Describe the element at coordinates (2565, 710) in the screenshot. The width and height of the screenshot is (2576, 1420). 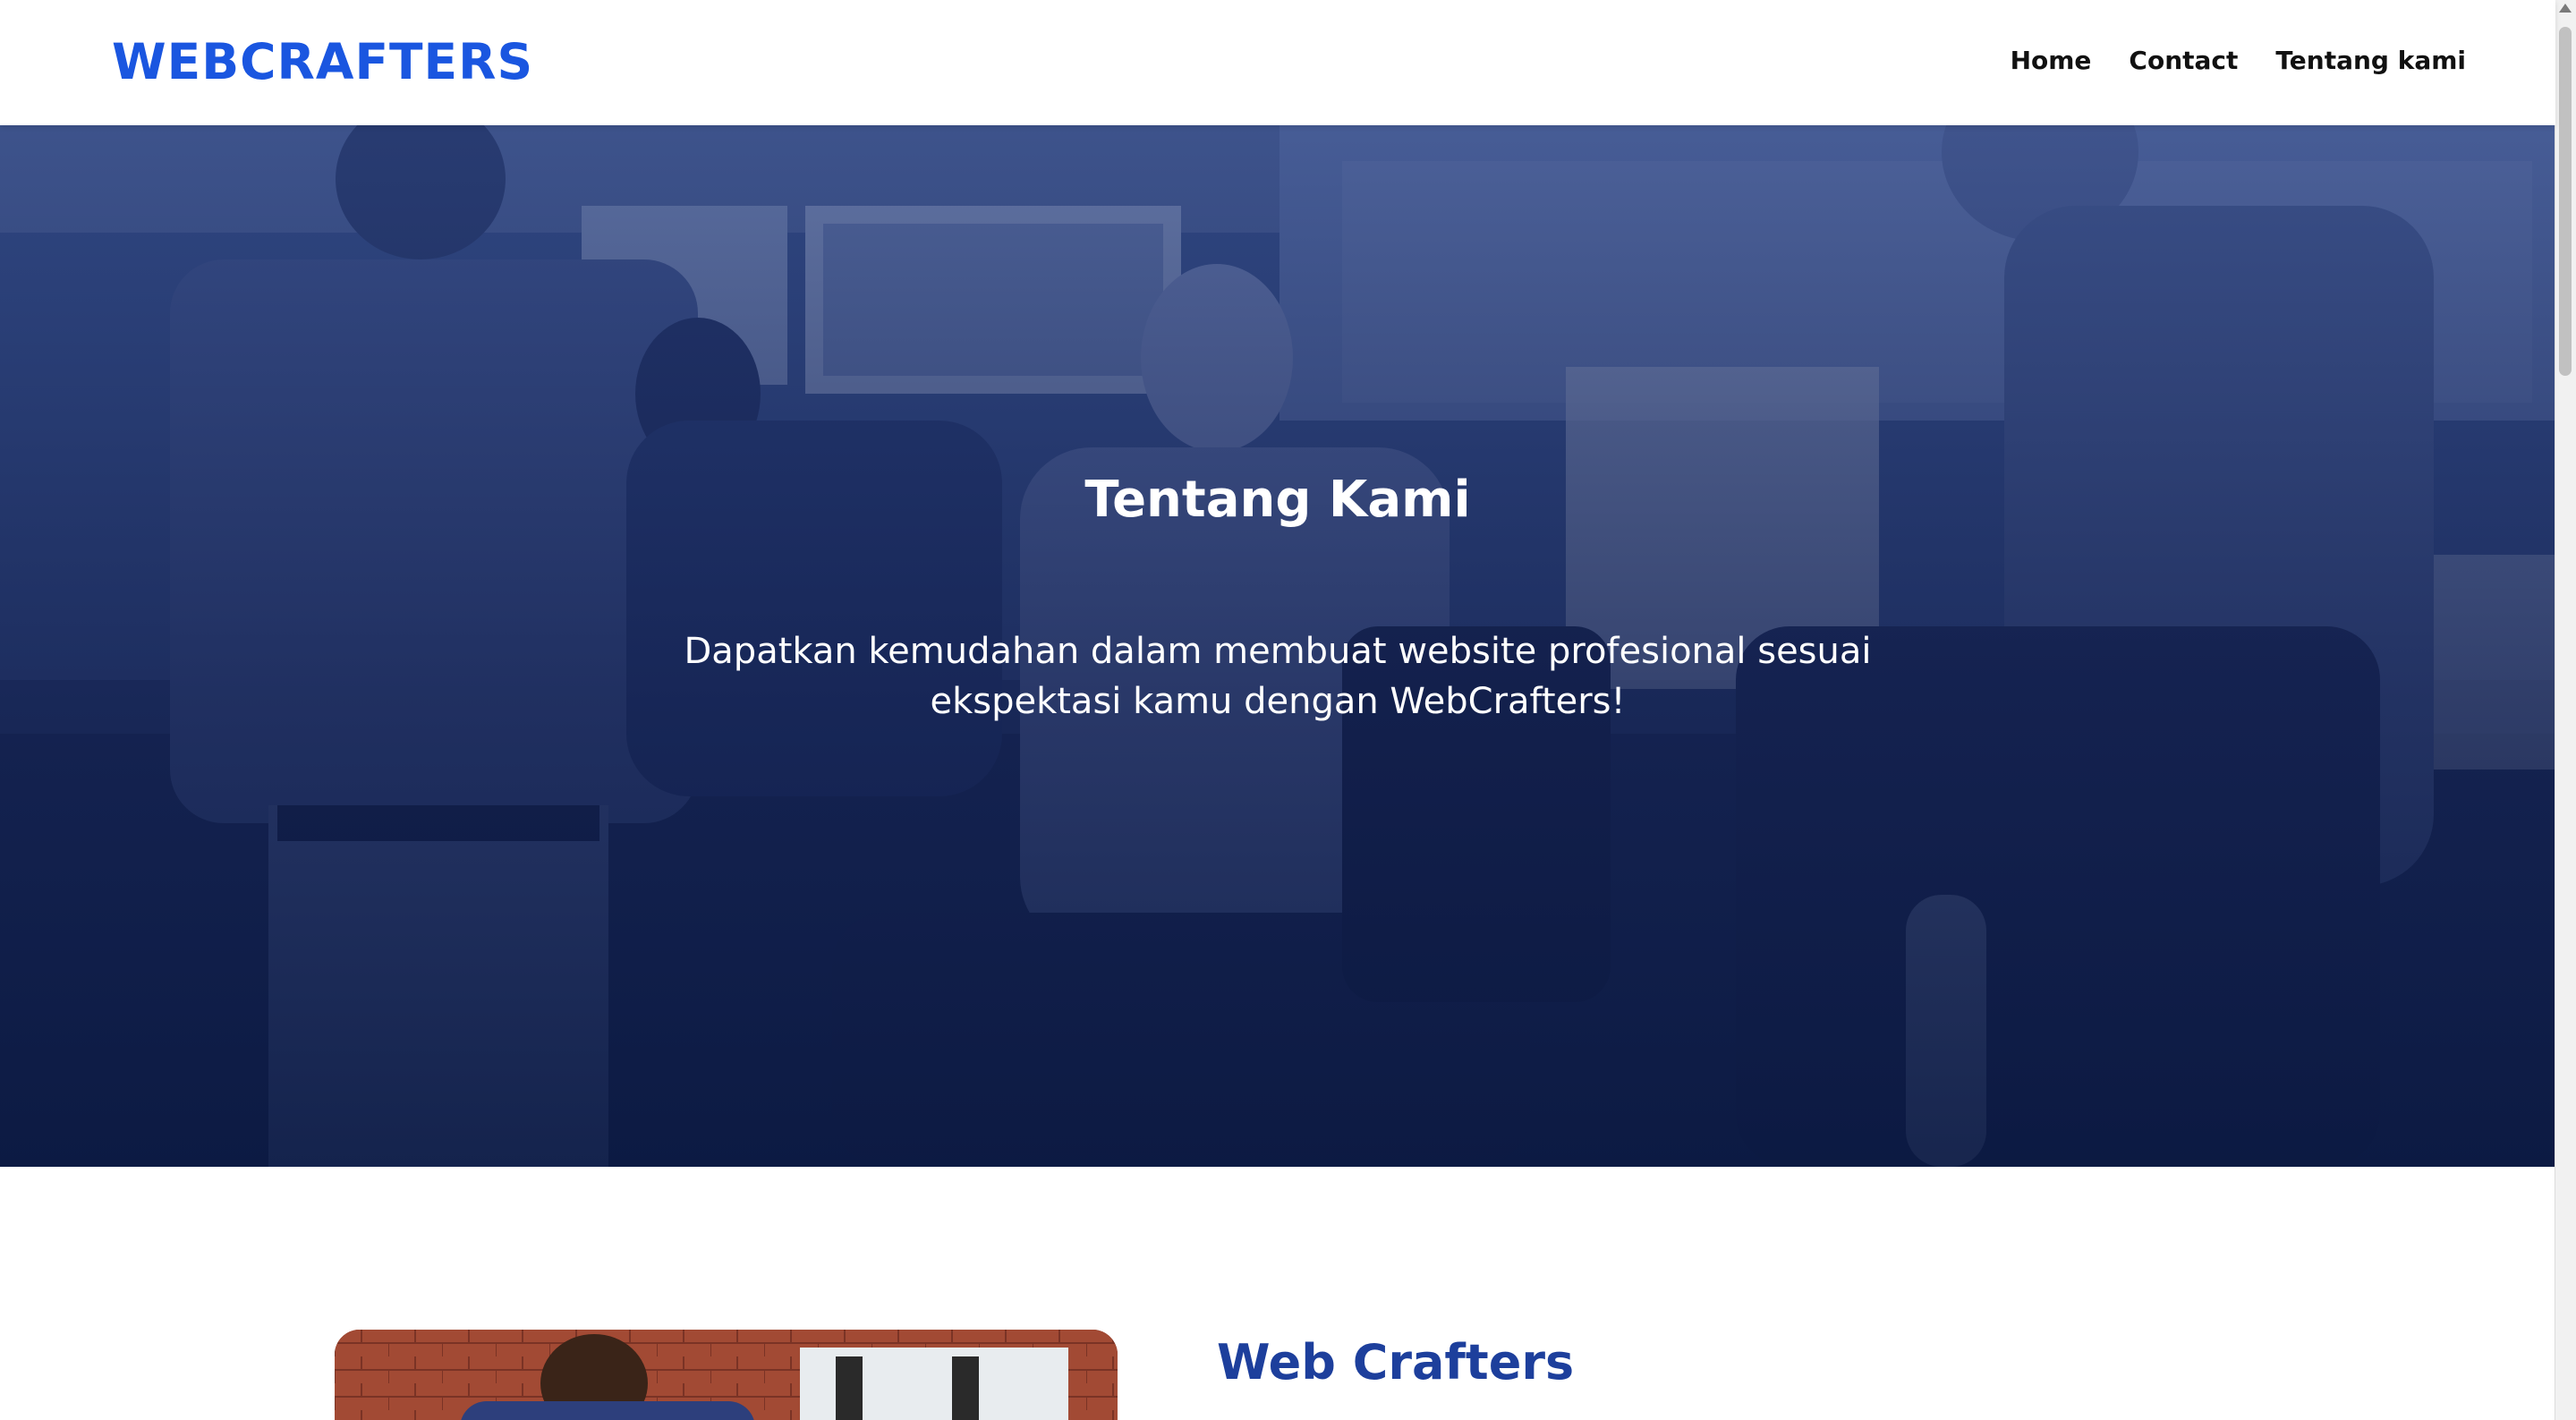
I see `vertical-scrollbar` at that location.